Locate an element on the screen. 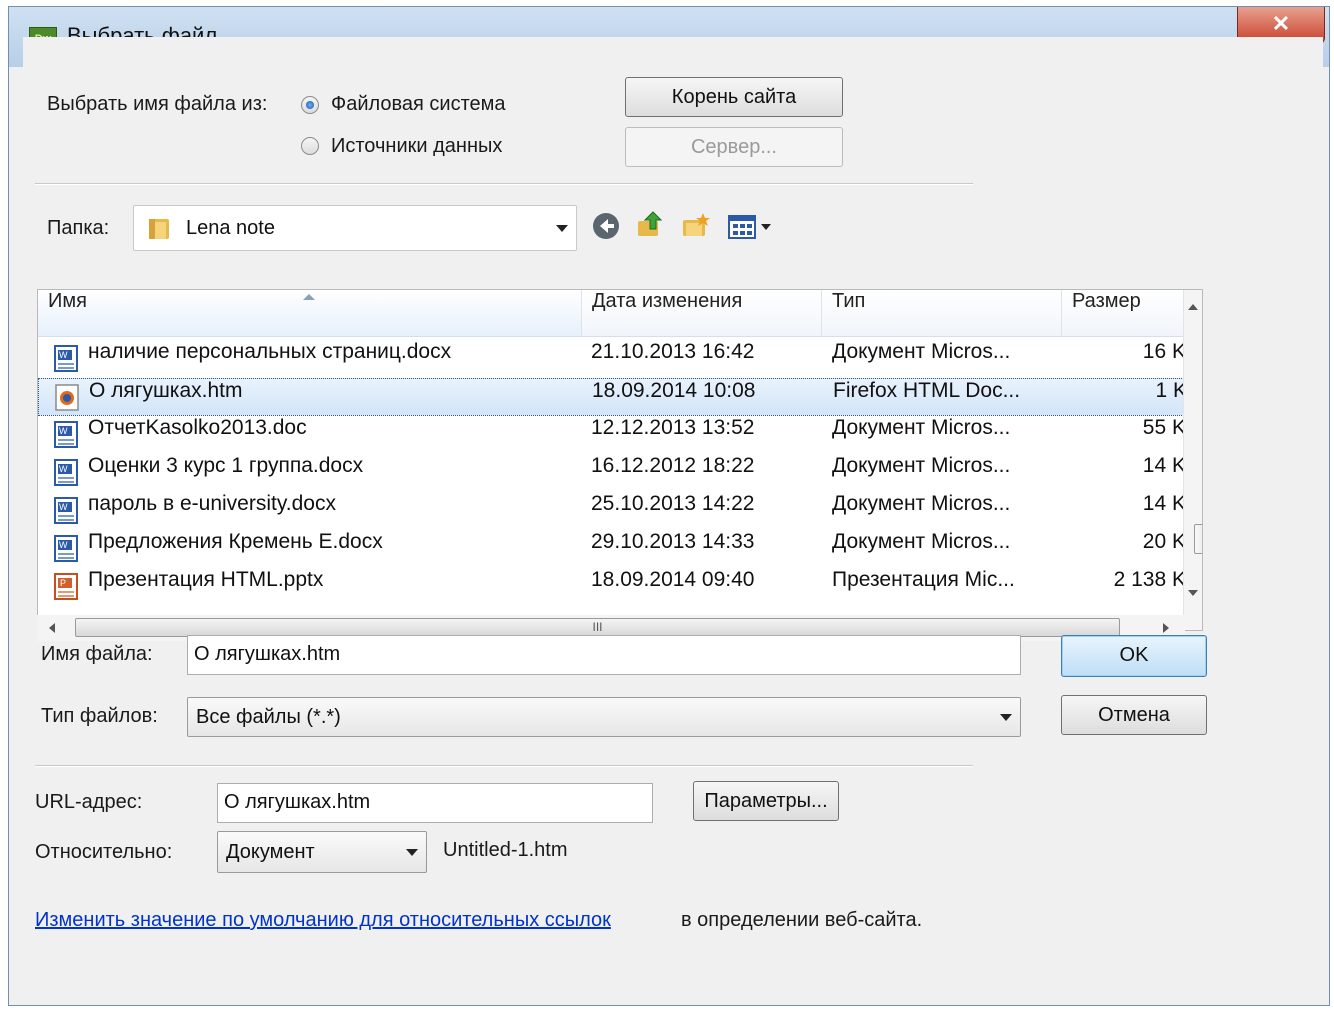 This screenshot has height=1010, width=1334. relative-file-name: Untitled-1.htm is located at coordinates (505, 850).